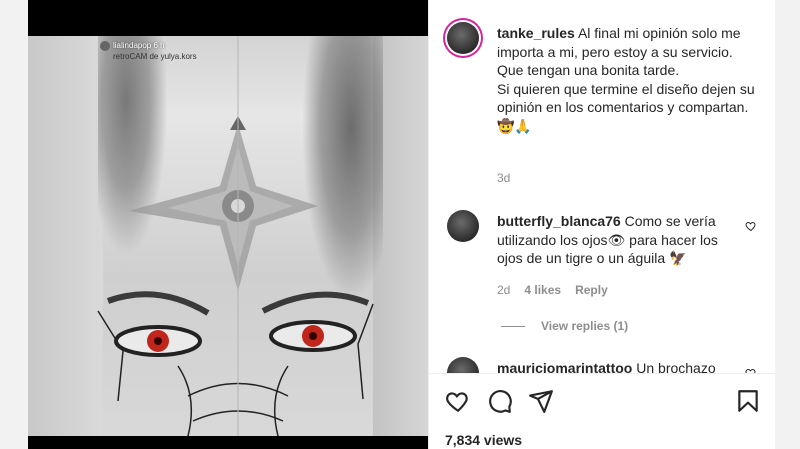 The width and height of the screenshot is (800, 449). I want to click on reply-button: Reply, so click(591, 290).